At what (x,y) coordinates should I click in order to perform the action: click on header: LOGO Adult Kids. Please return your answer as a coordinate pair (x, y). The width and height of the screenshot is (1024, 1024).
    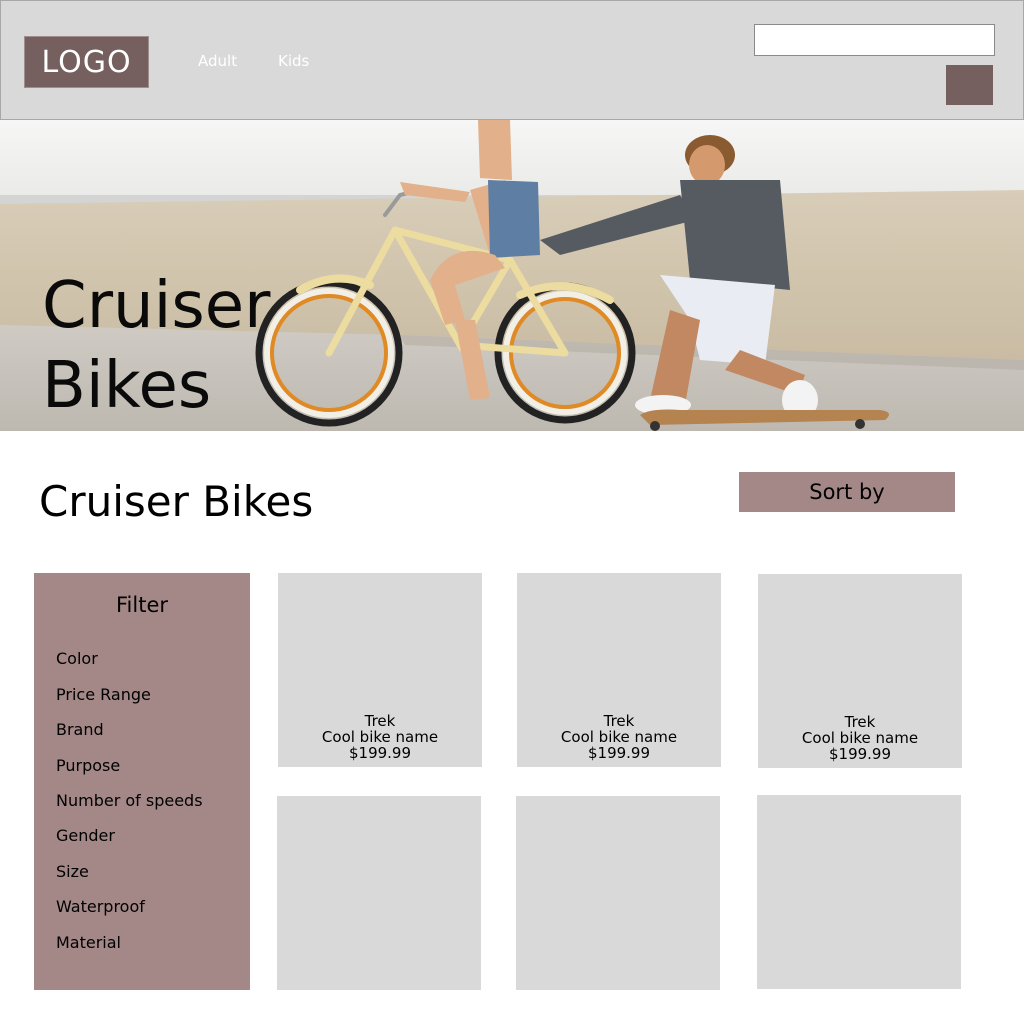
    Looking at the image, I should click on (512, 60).